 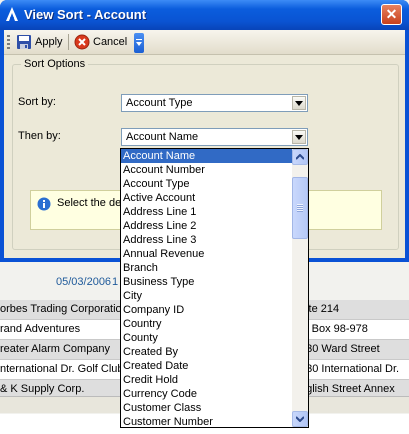 I want to click on address-cell: nglish Street Annex, so click(x=347, y=389).